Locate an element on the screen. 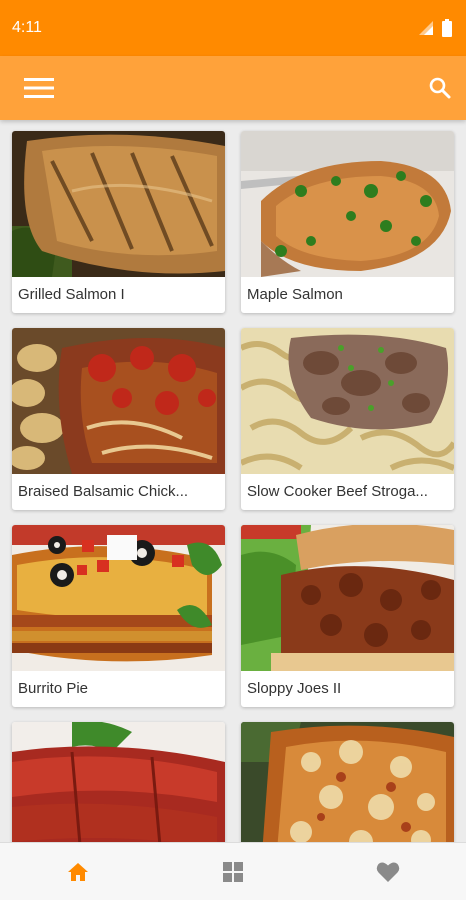  home-icon is located at coordinates (77, 871).